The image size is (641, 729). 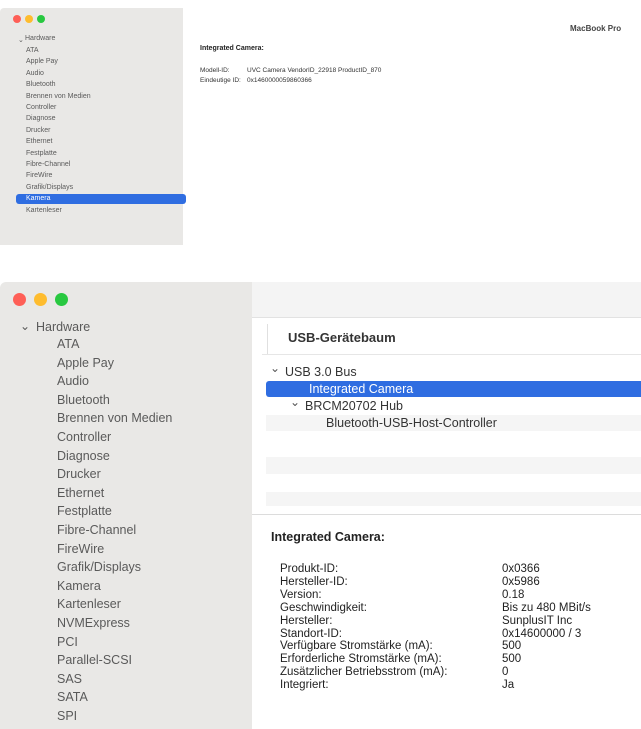 I want to click on sidebar-item-spi: SPI, so click(x=67, y=716).